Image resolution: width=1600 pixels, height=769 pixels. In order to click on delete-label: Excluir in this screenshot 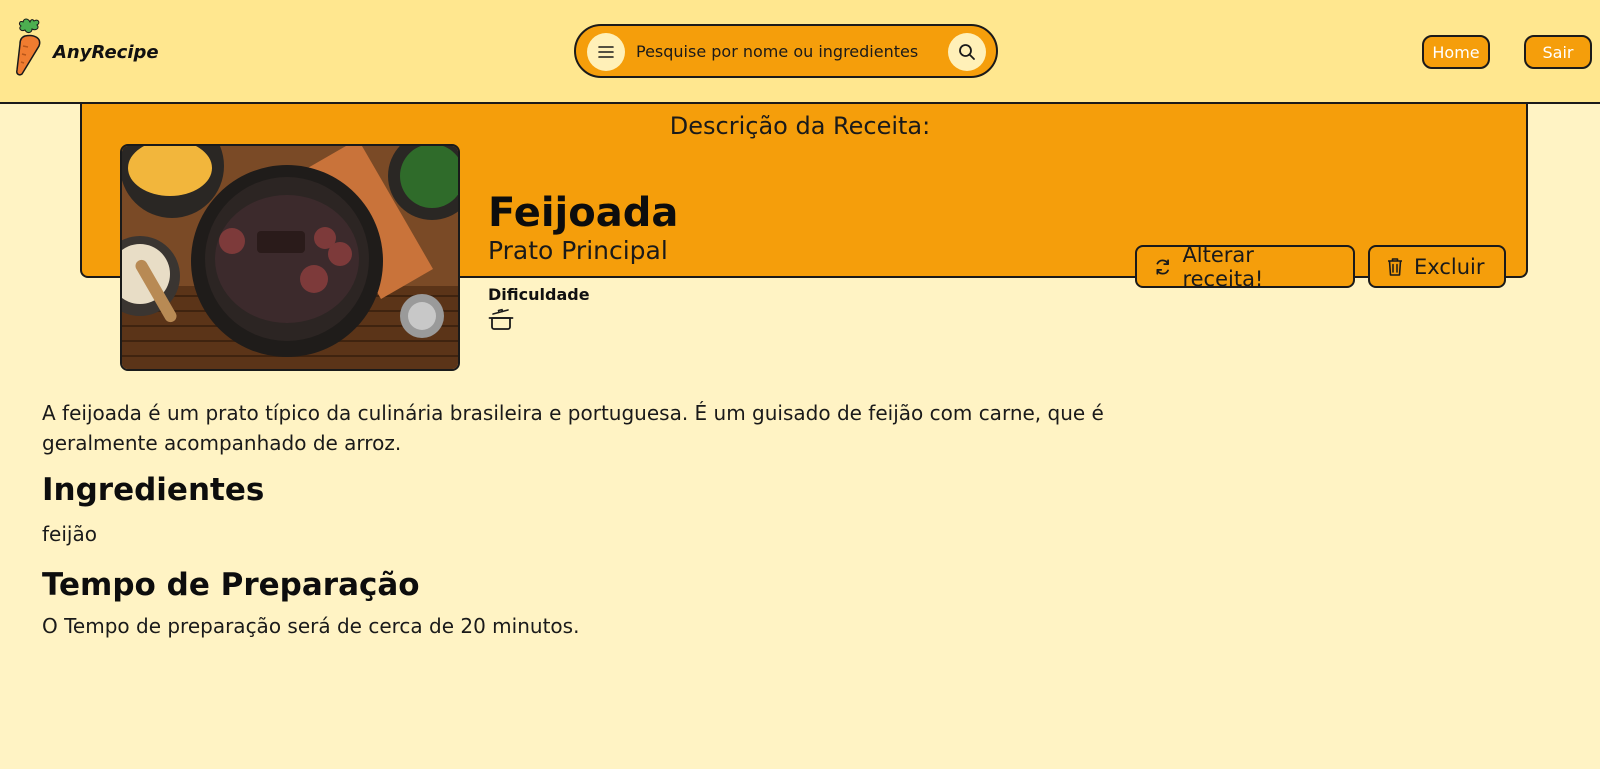, I will do `click(1449, 266)`.